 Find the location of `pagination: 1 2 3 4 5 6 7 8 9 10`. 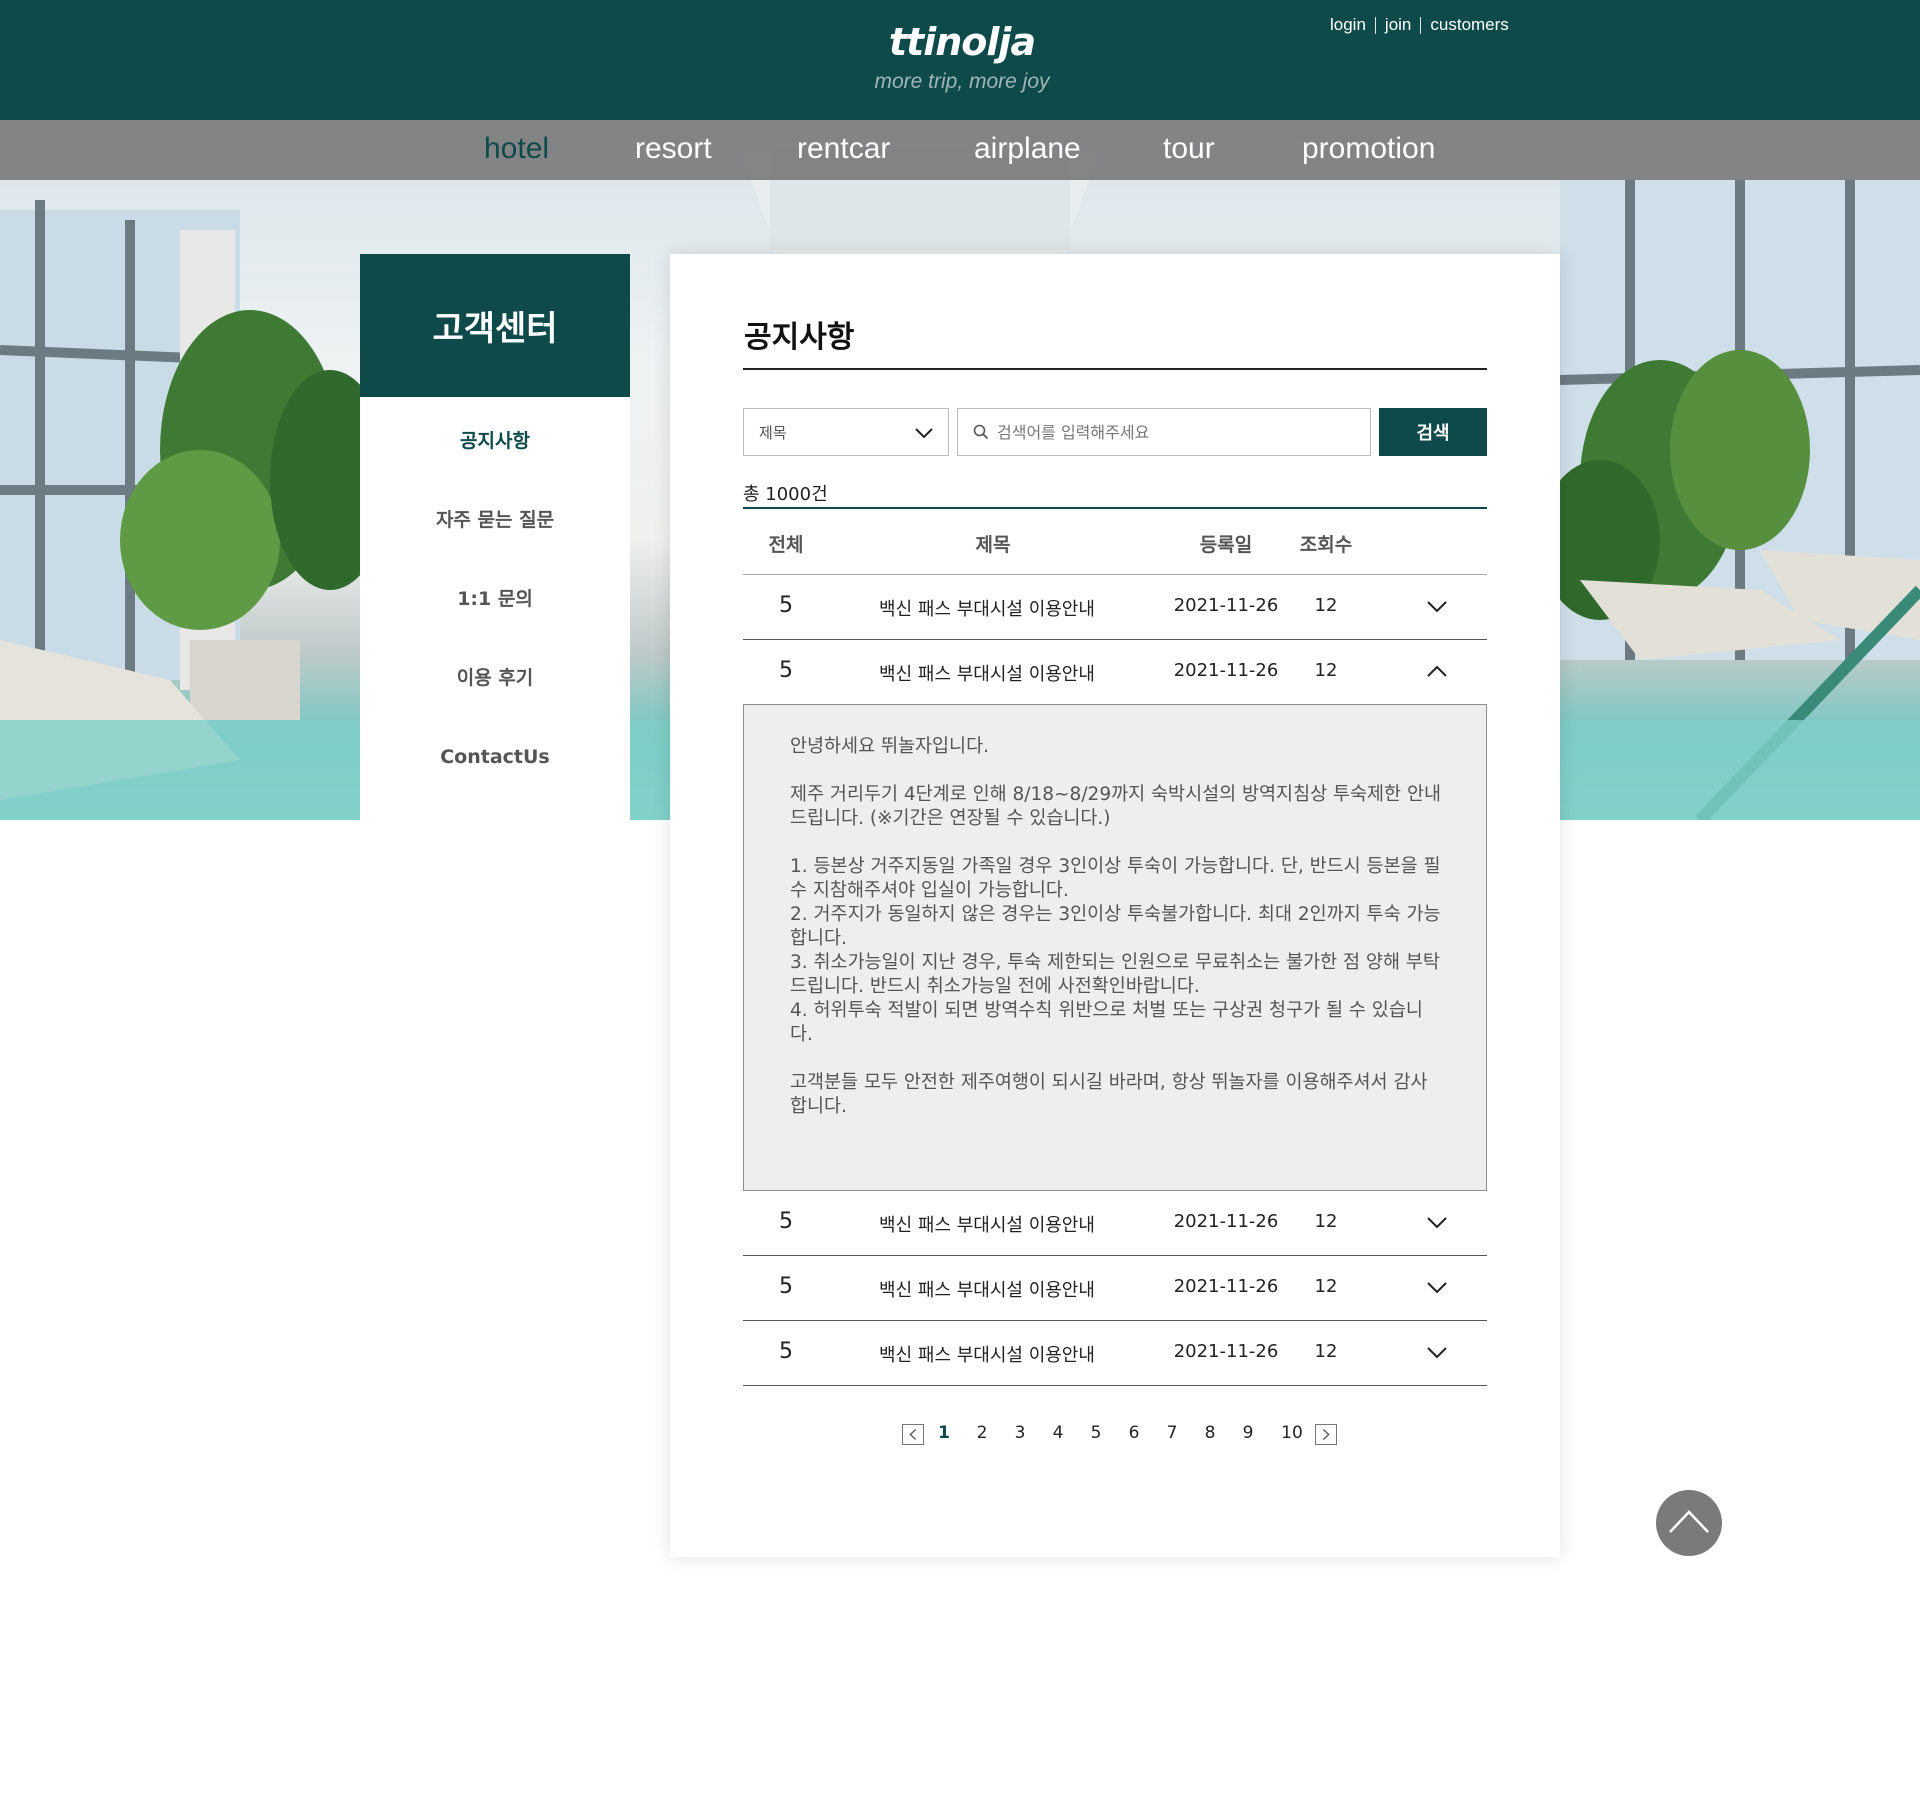

pagination: 1 2 3 4 5 6 7 8 9 10 is located at coordinates (1115, 1434).